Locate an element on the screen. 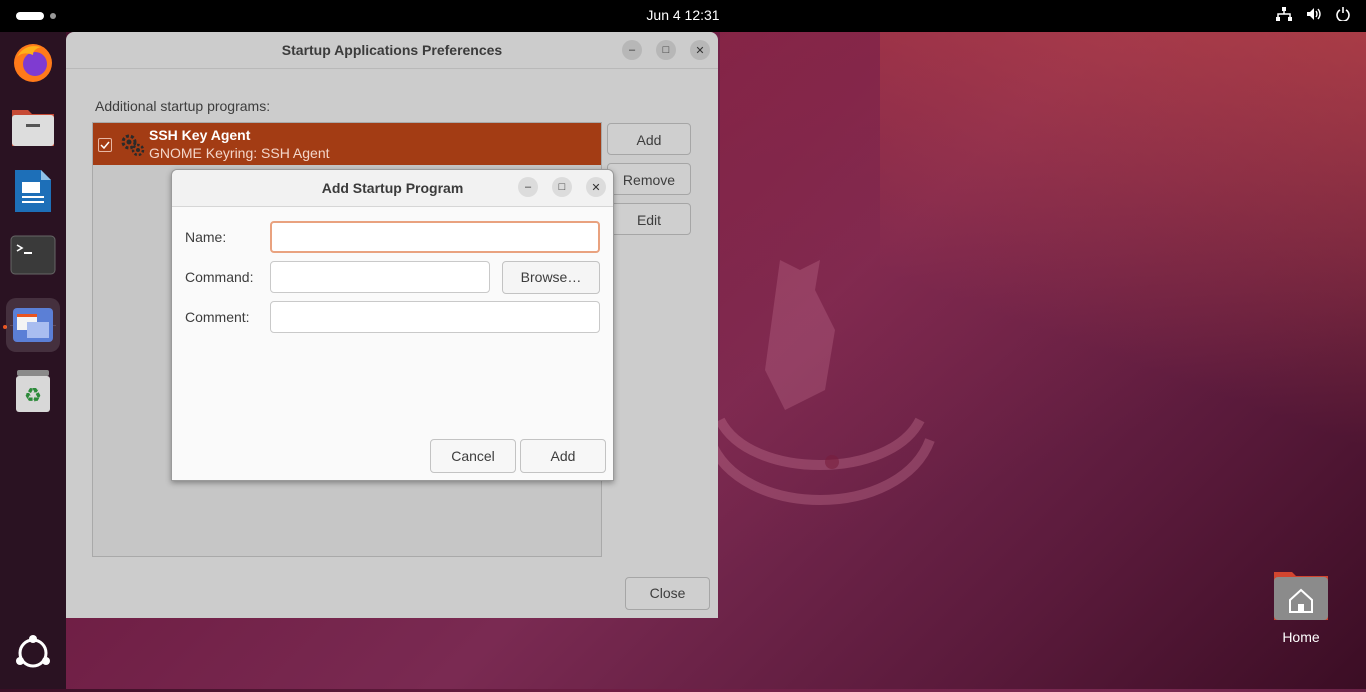 The width and height of the screenshot is (1366, 692). edit-button: Edit is located at coordinates (649, 219).